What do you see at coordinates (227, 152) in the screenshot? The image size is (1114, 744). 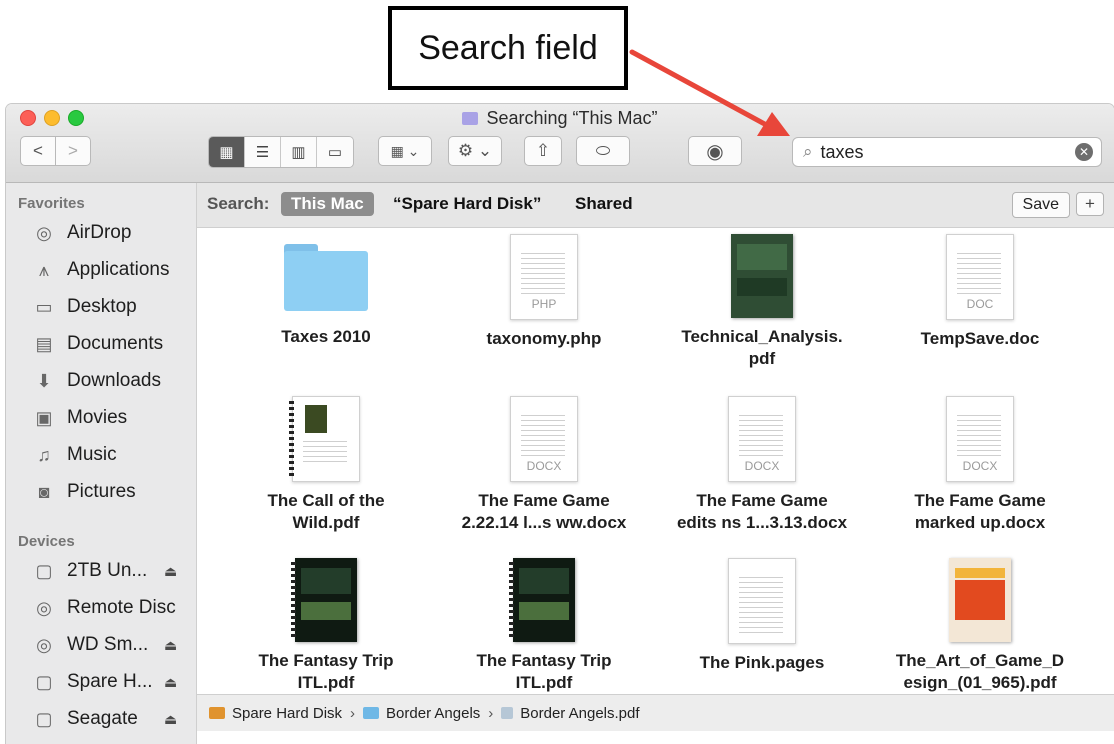 I see `icon-view-button: ▦` at bounding box center [227, 152].